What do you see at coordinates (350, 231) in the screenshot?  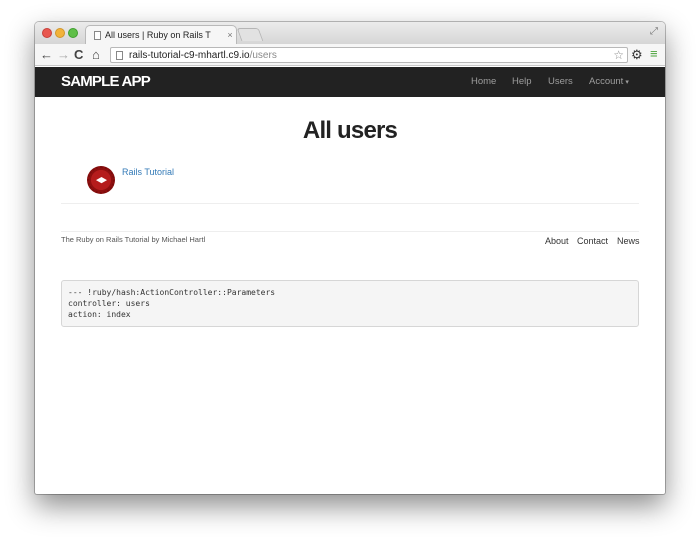 I see `footer-divider` at bounding box center [350, 231].